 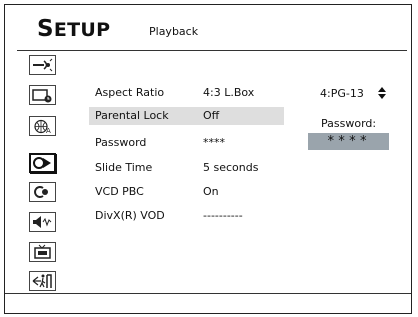 What do you see at coordinates (48, 130) in the screenshot?
I see `svg-text: A` at bounding box center [48, 130].